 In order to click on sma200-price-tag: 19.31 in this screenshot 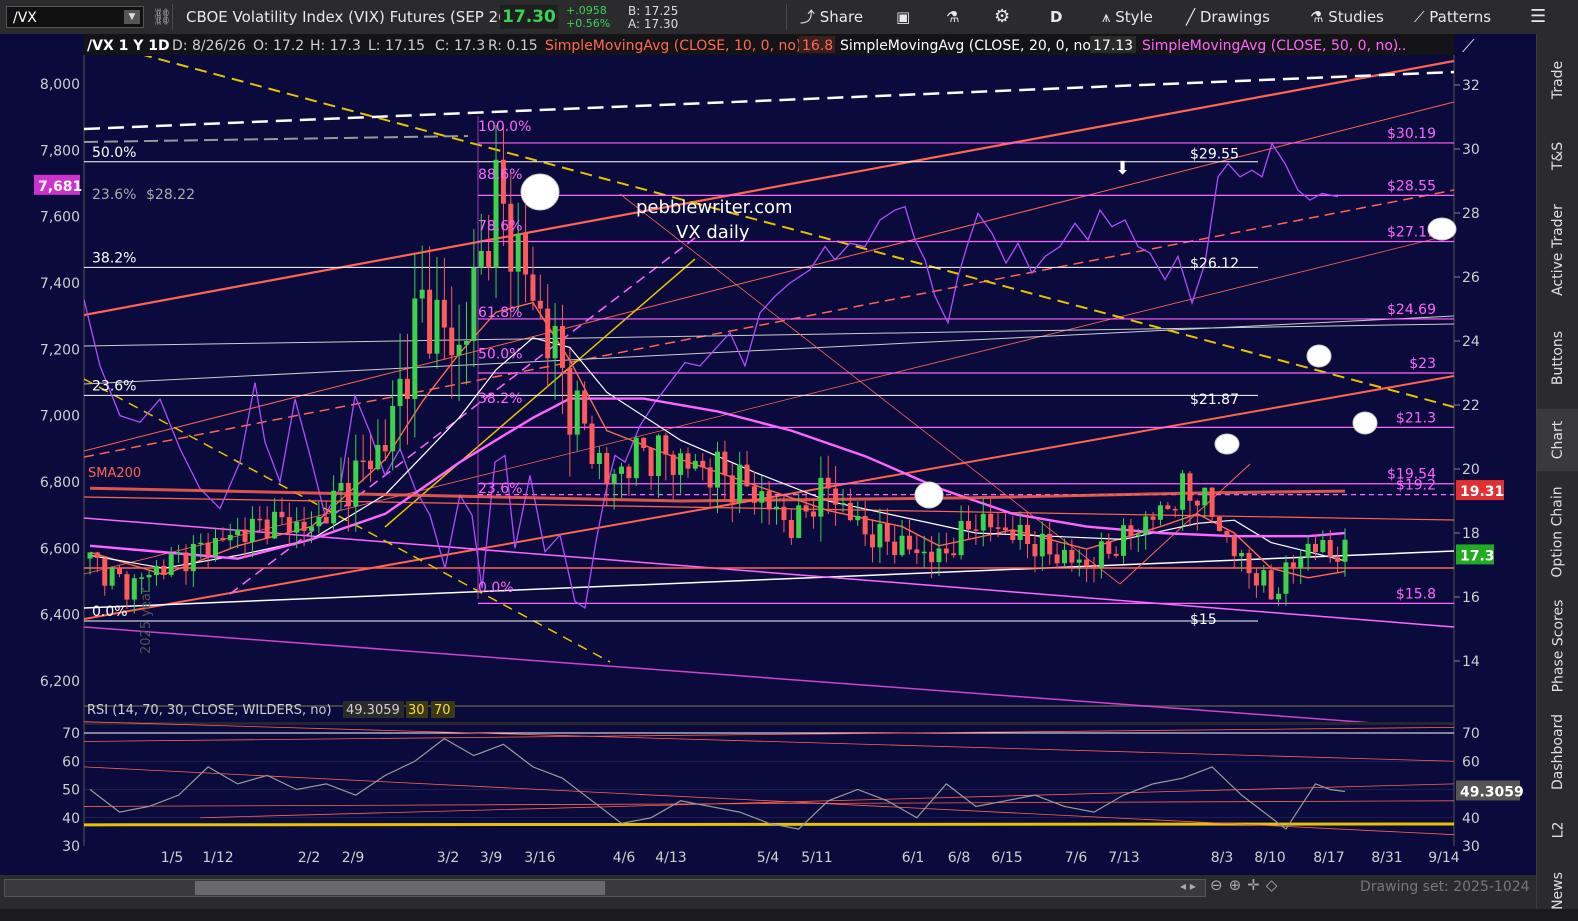, I will do `click(1482, 492)`.